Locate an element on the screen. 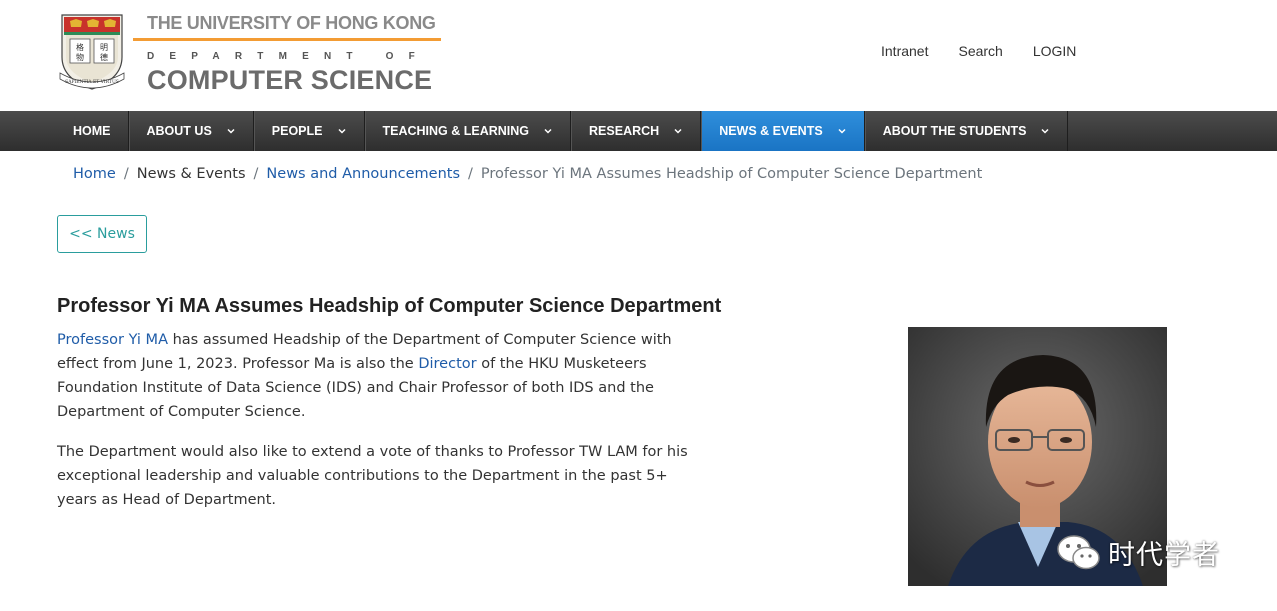 Image resolution: width=1277 pixels, height=611 pixels. intranet-link: Intranet is located at coordinates (904, 51).